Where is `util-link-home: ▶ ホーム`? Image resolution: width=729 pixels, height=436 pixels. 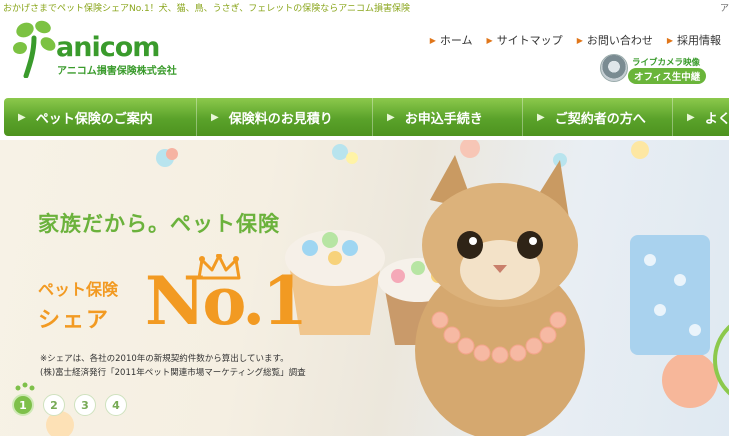
util-link-home: ▶ ホーム is located at coordinates (451, 40).